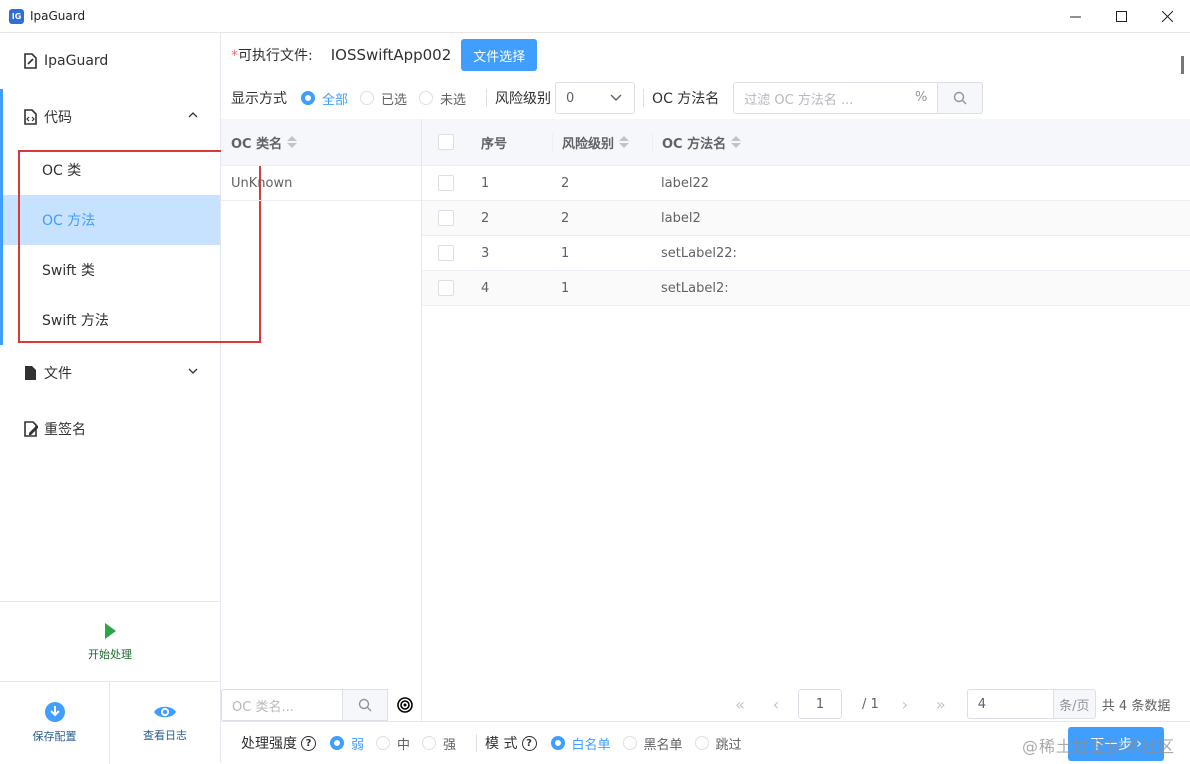 Image resolution: width=1190 pixels, height=764 pixels. What do you see at coordinates (275, 56) in the screenshot?
I see `executable-label-text: 可执行文件:` at bounding box center [275, 56].